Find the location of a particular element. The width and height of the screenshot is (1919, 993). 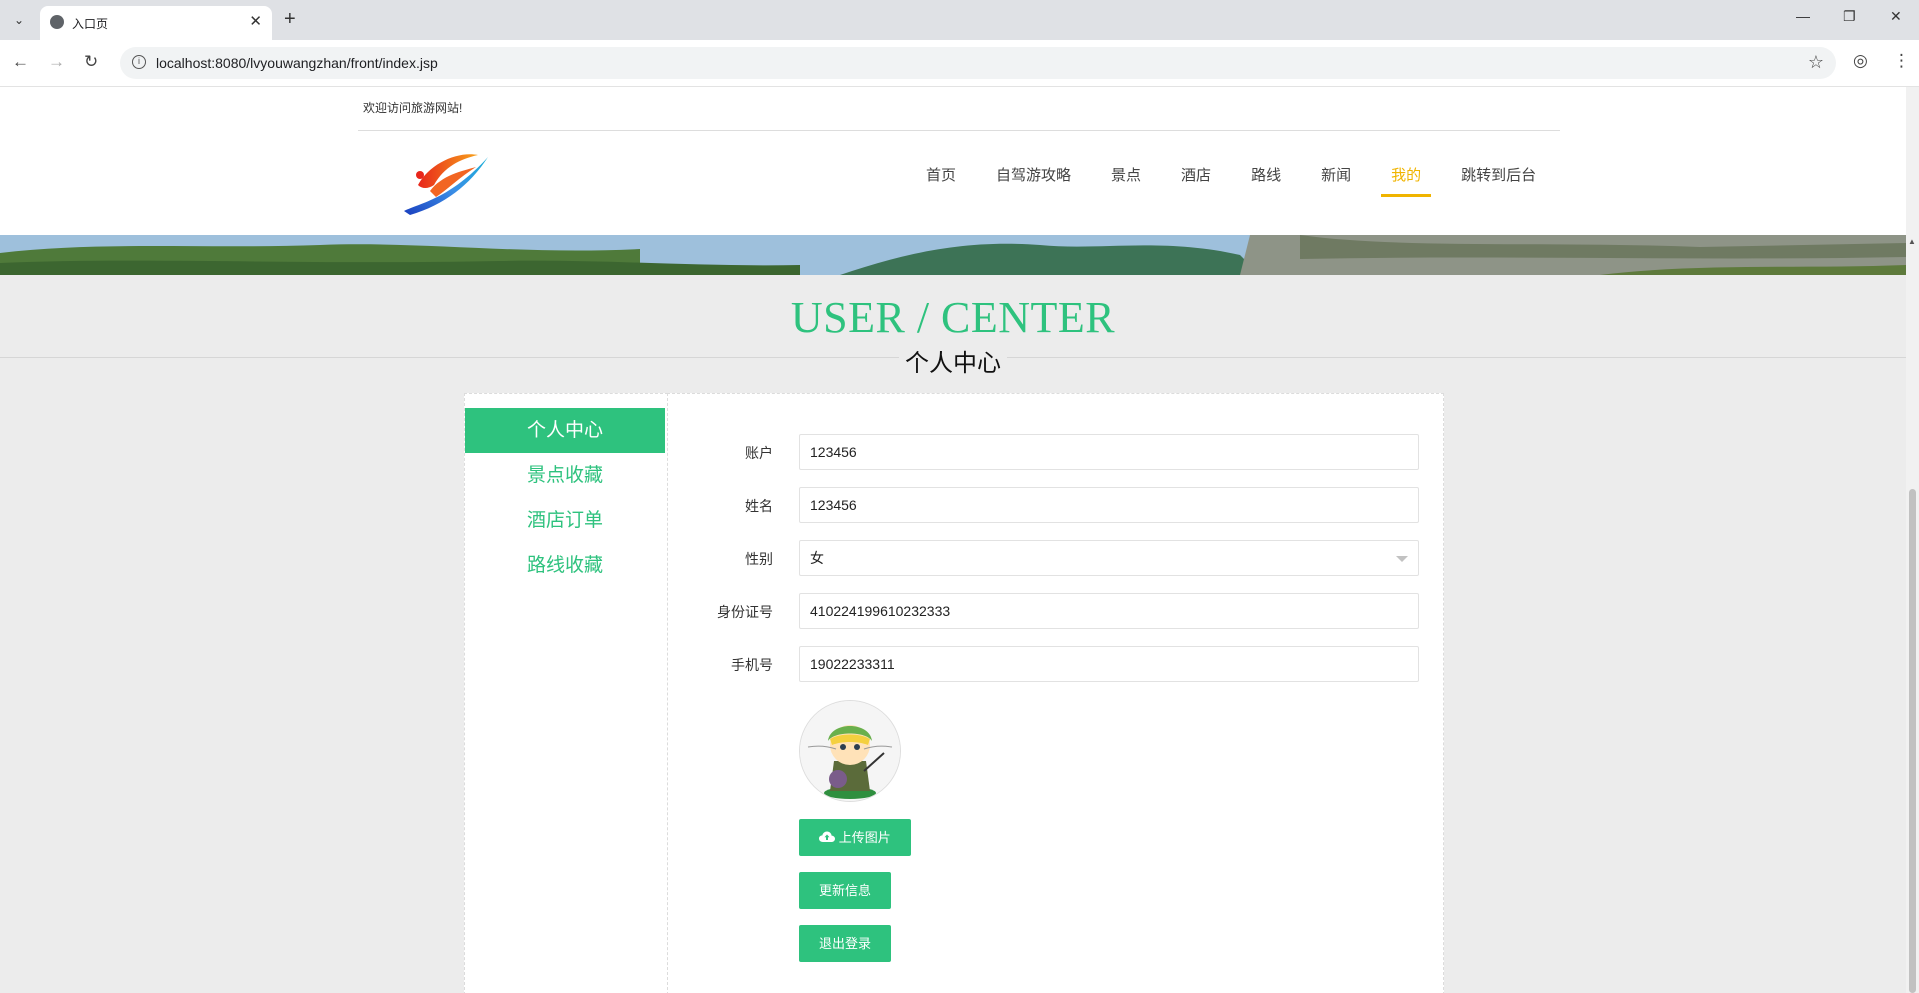

tab-search-chevron-icon: ⌄ is located at coordinates (19, 20).